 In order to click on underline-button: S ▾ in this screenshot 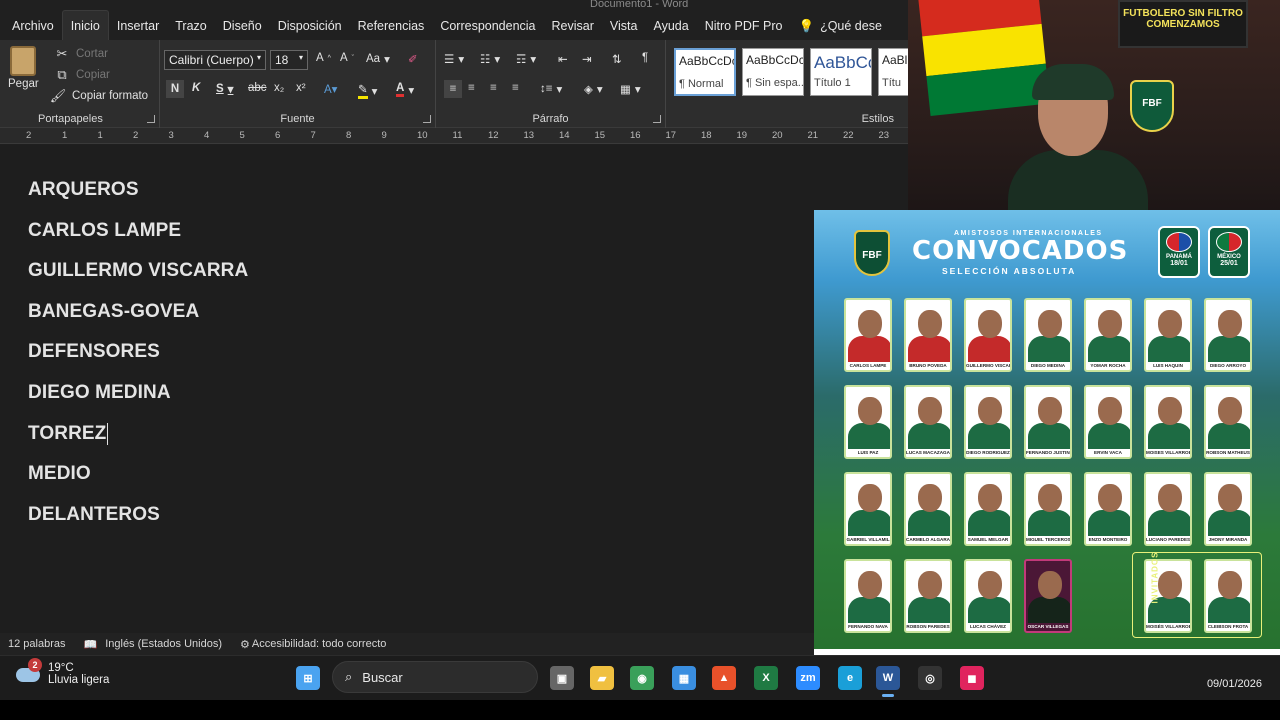, I will do `click(224, 89)`.